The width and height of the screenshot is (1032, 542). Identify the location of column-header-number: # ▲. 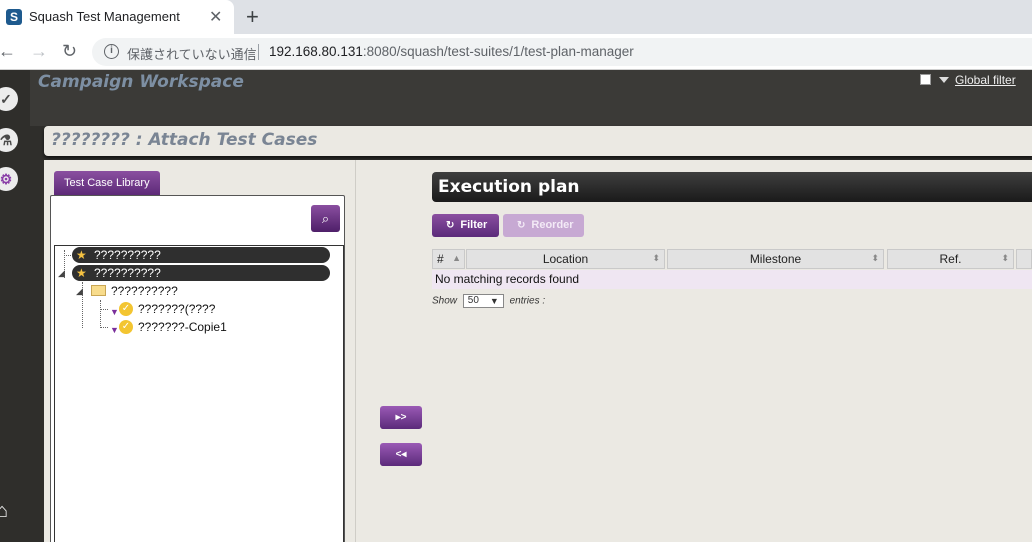
(448, 259).